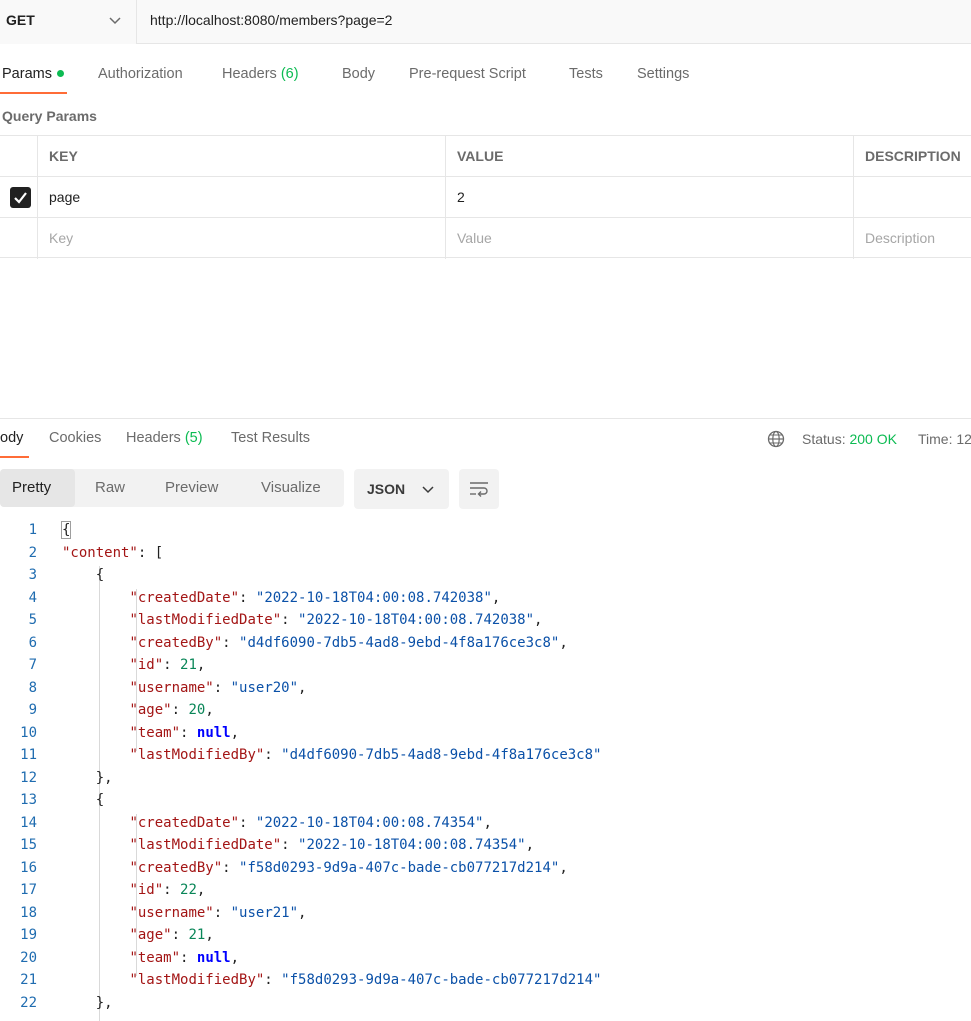 Image resolution: width=971 pixels, height=1021 pixels. I want to click on line-number: 22, so click(28, 1002).